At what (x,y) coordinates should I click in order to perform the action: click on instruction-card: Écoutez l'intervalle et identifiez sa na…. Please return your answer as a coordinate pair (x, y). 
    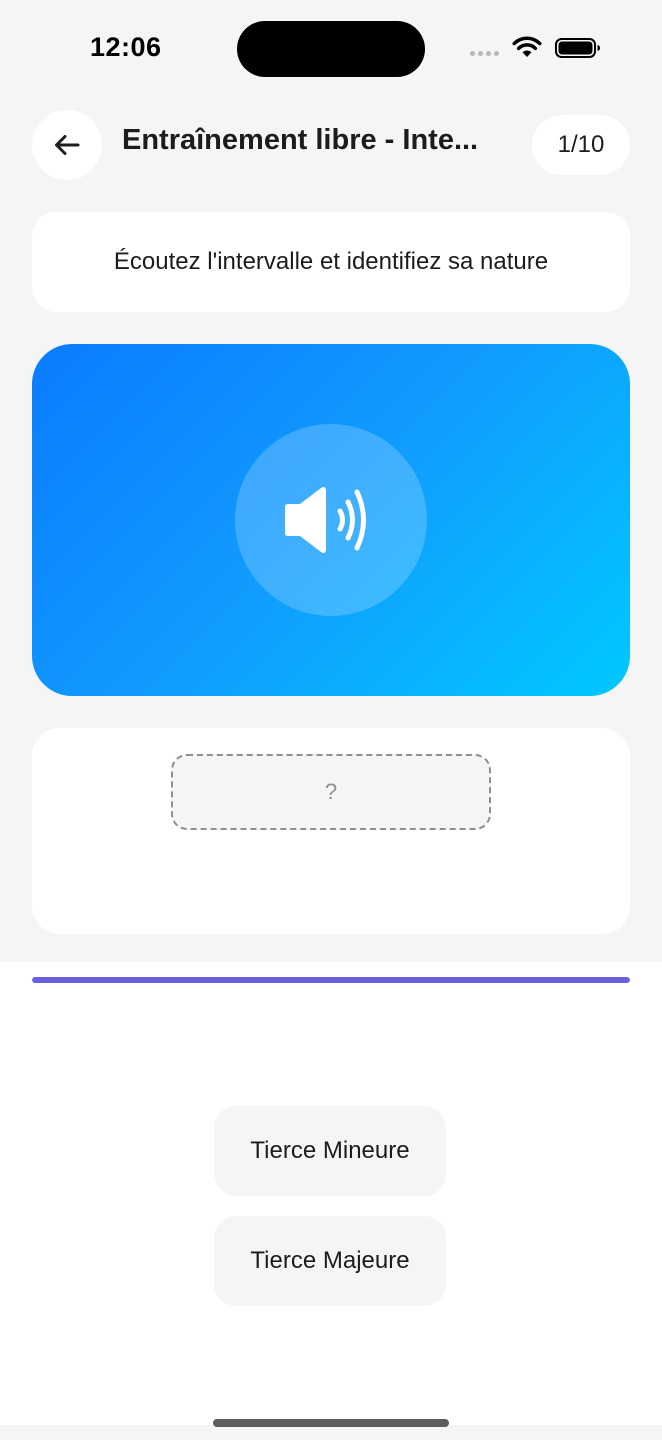
    Looking at the image, I should click on (331, 262).